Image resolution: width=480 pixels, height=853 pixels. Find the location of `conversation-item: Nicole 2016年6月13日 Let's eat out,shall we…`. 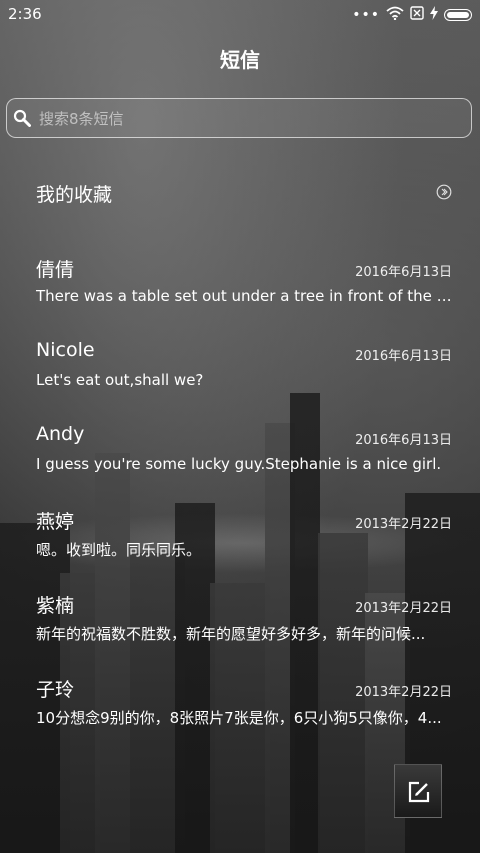

conversation-item: Nicole 2016年6月13日 Let's eat out,shall we… is located at coordinates (244, 369).